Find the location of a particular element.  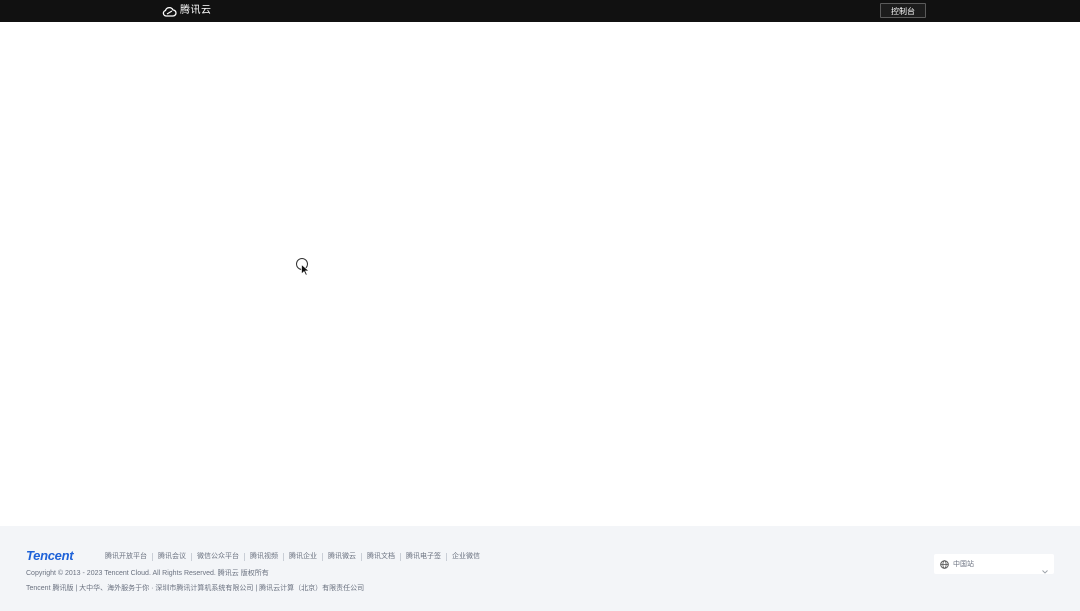

logo-text: 腾讯云 is located at coordinates (196, 10).